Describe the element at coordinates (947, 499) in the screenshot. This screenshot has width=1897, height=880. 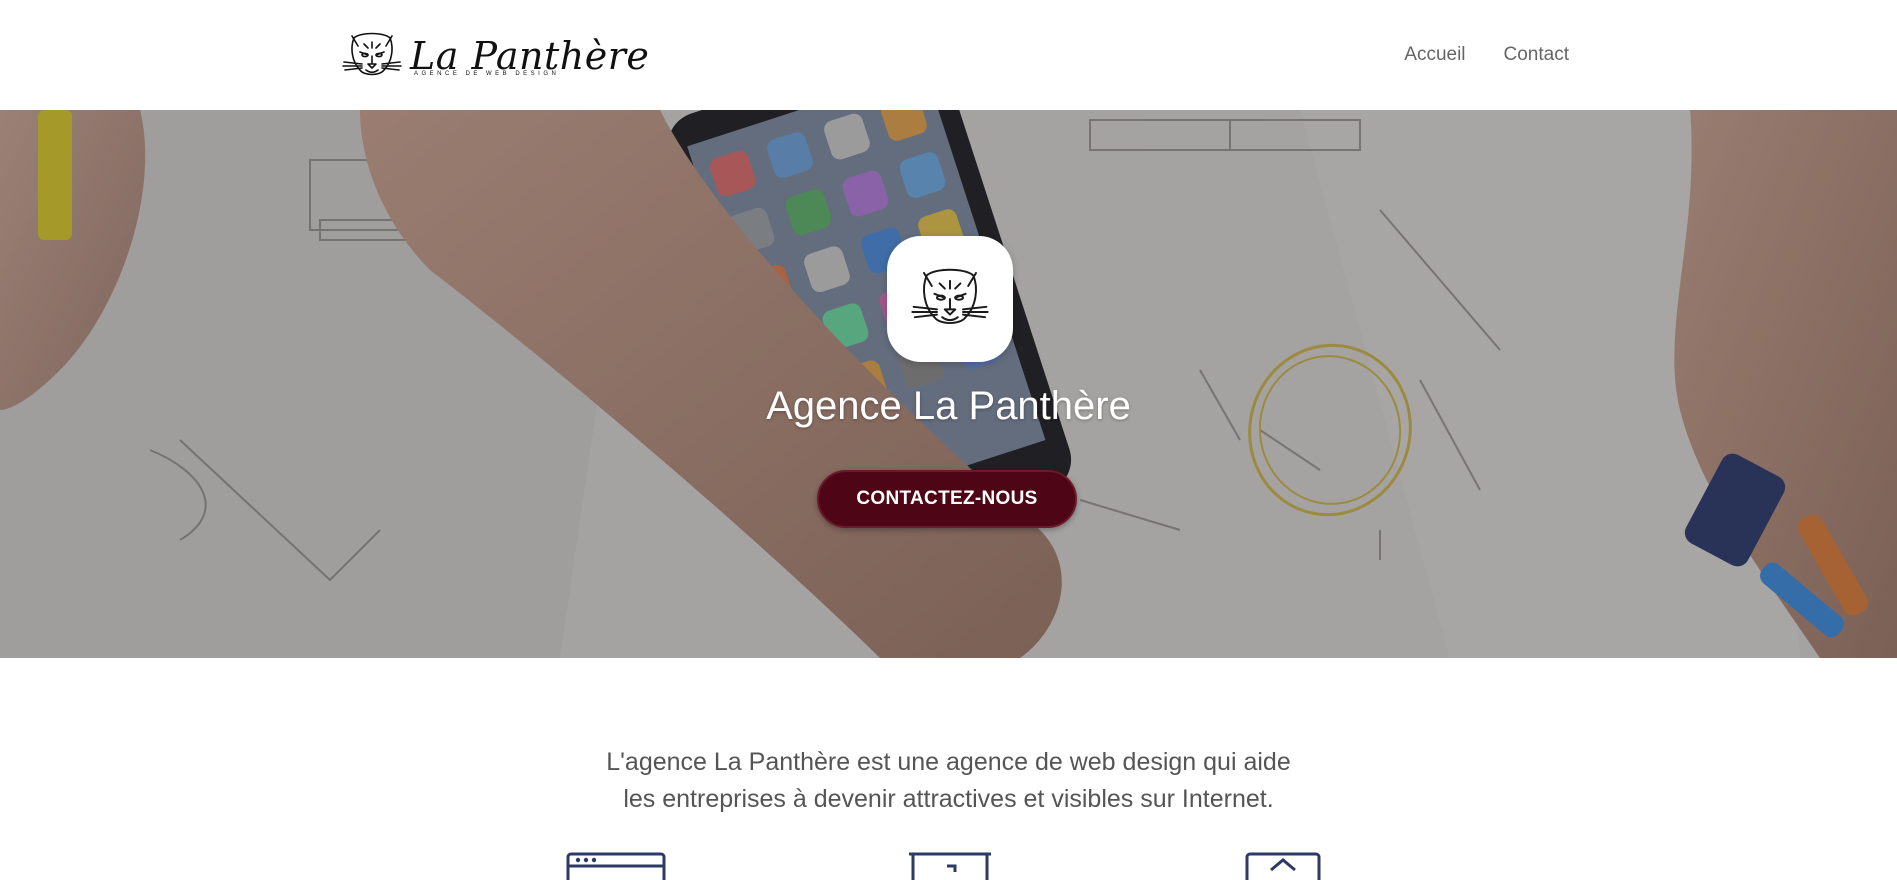
I see `contact-us-button: CONTACTEZ-NOUS` at that location.